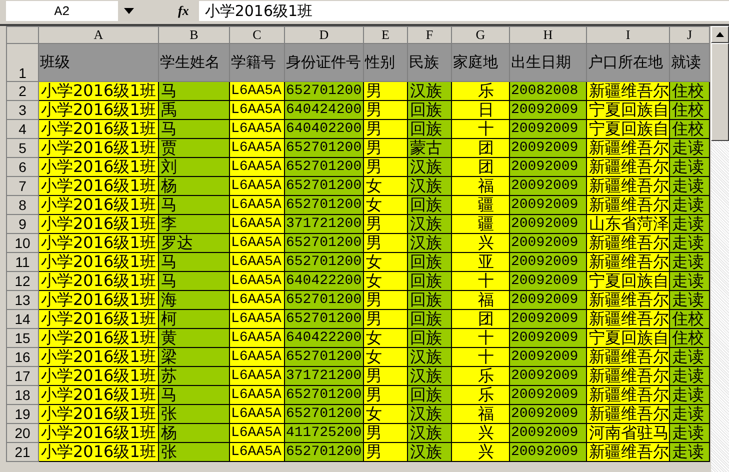  What do you see at coordinates (183, 11) in the screenshot?
I see `function-icon: fx` at bounding box center [183, 11].